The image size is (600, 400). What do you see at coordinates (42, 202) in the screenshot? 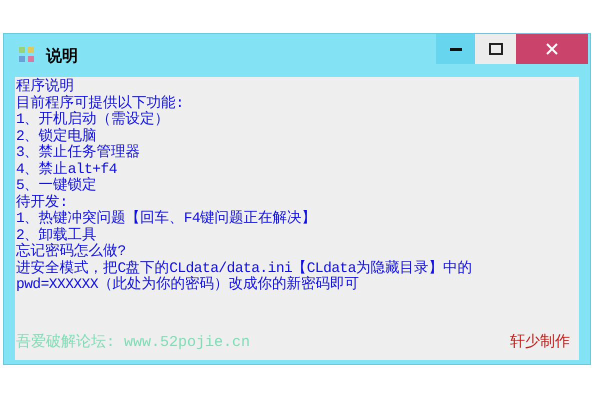
I see `info-text: 待开发:` at bounding box center [42, 202].